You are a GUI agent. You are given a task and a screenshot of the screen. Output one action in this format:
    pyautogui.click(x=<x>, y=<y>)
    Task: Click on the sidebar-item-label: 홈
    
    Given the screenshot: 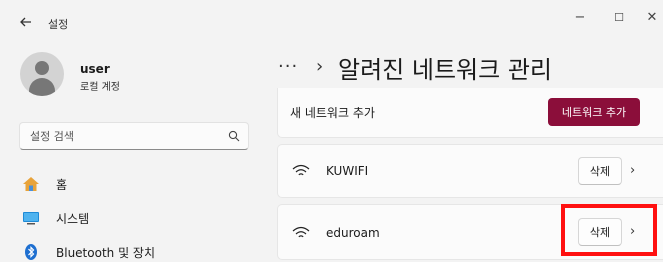 What is the action you would take?
    pyautogui.click(x=62, y=185)
    